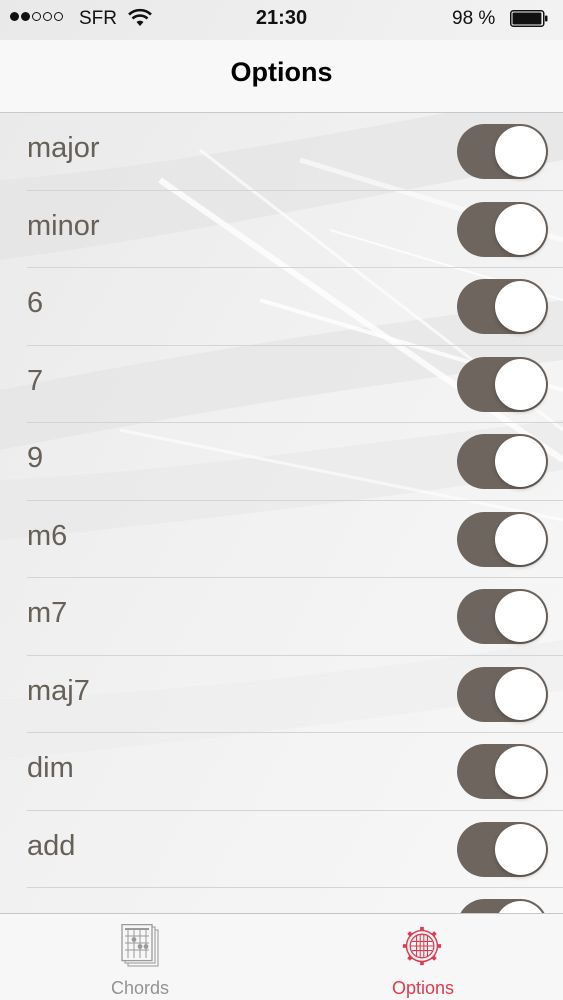 The width and height of the screenshot is (563, 1000). What do you see at coordinates (51, 845) in the screenshot?
I see `chord-type-label: add` at bounding box center [51, 845].